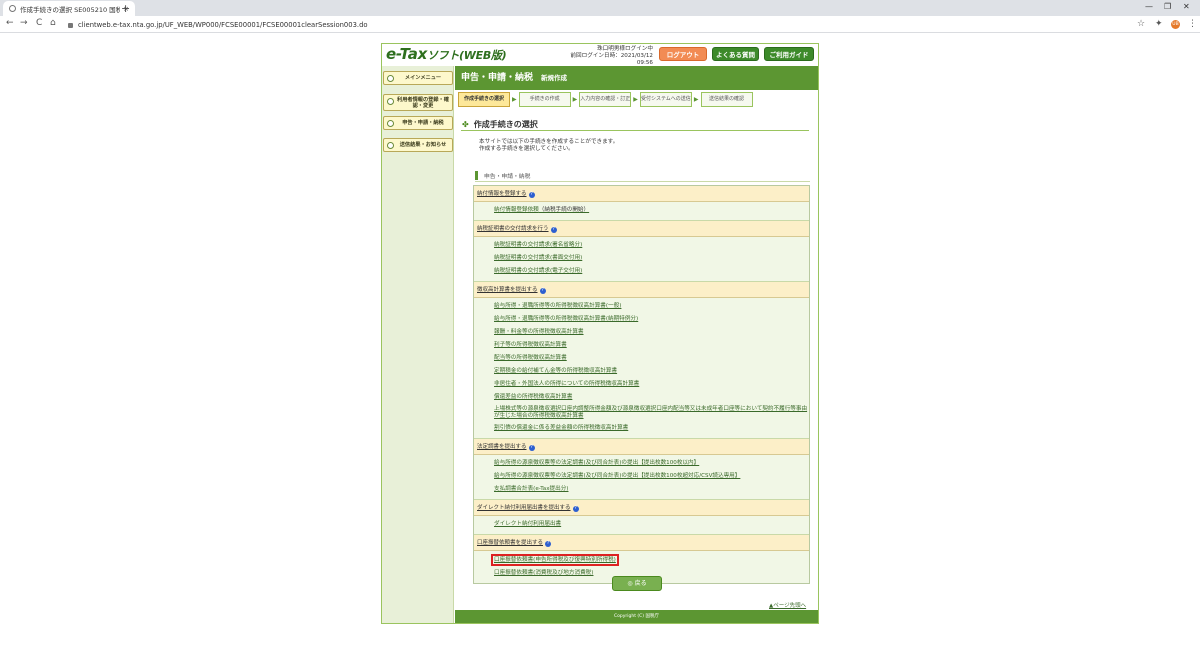 Image resolution: width=1200 pixels, height=656 pixels. What do you see at coordinates (651, 371) in the screenshot?
I see `procedure-link: 定期積金の給付補てん金等の所得税徴収高計算書` at bounding box center [651, 371].